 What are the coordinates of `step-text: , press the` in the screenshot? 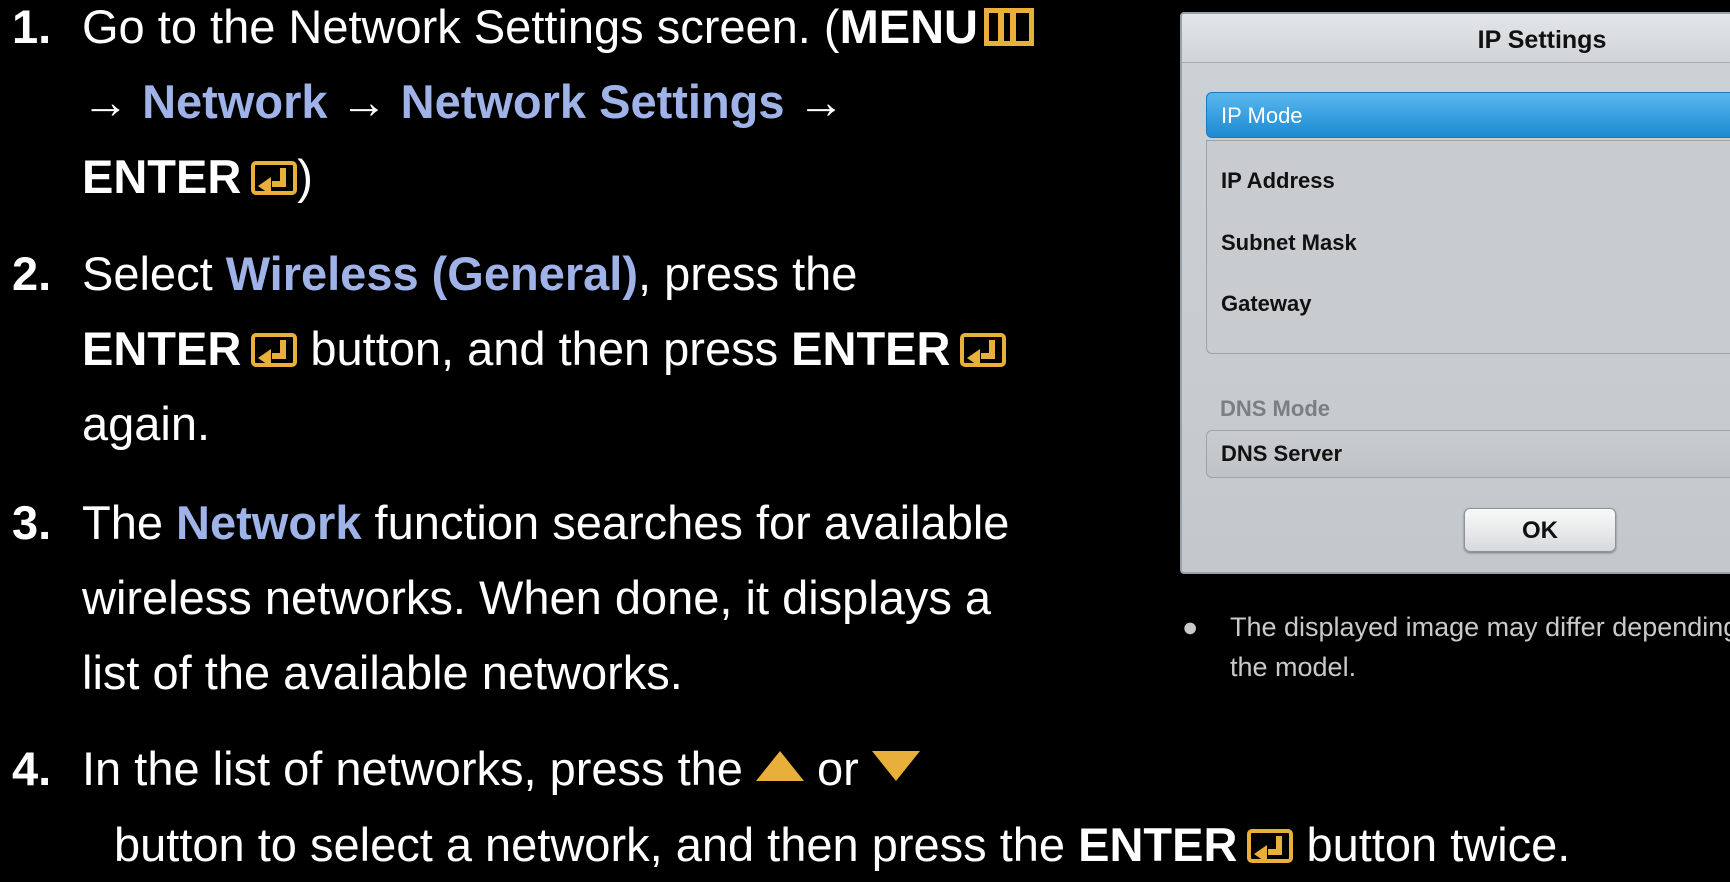 It's located at (748, 273).